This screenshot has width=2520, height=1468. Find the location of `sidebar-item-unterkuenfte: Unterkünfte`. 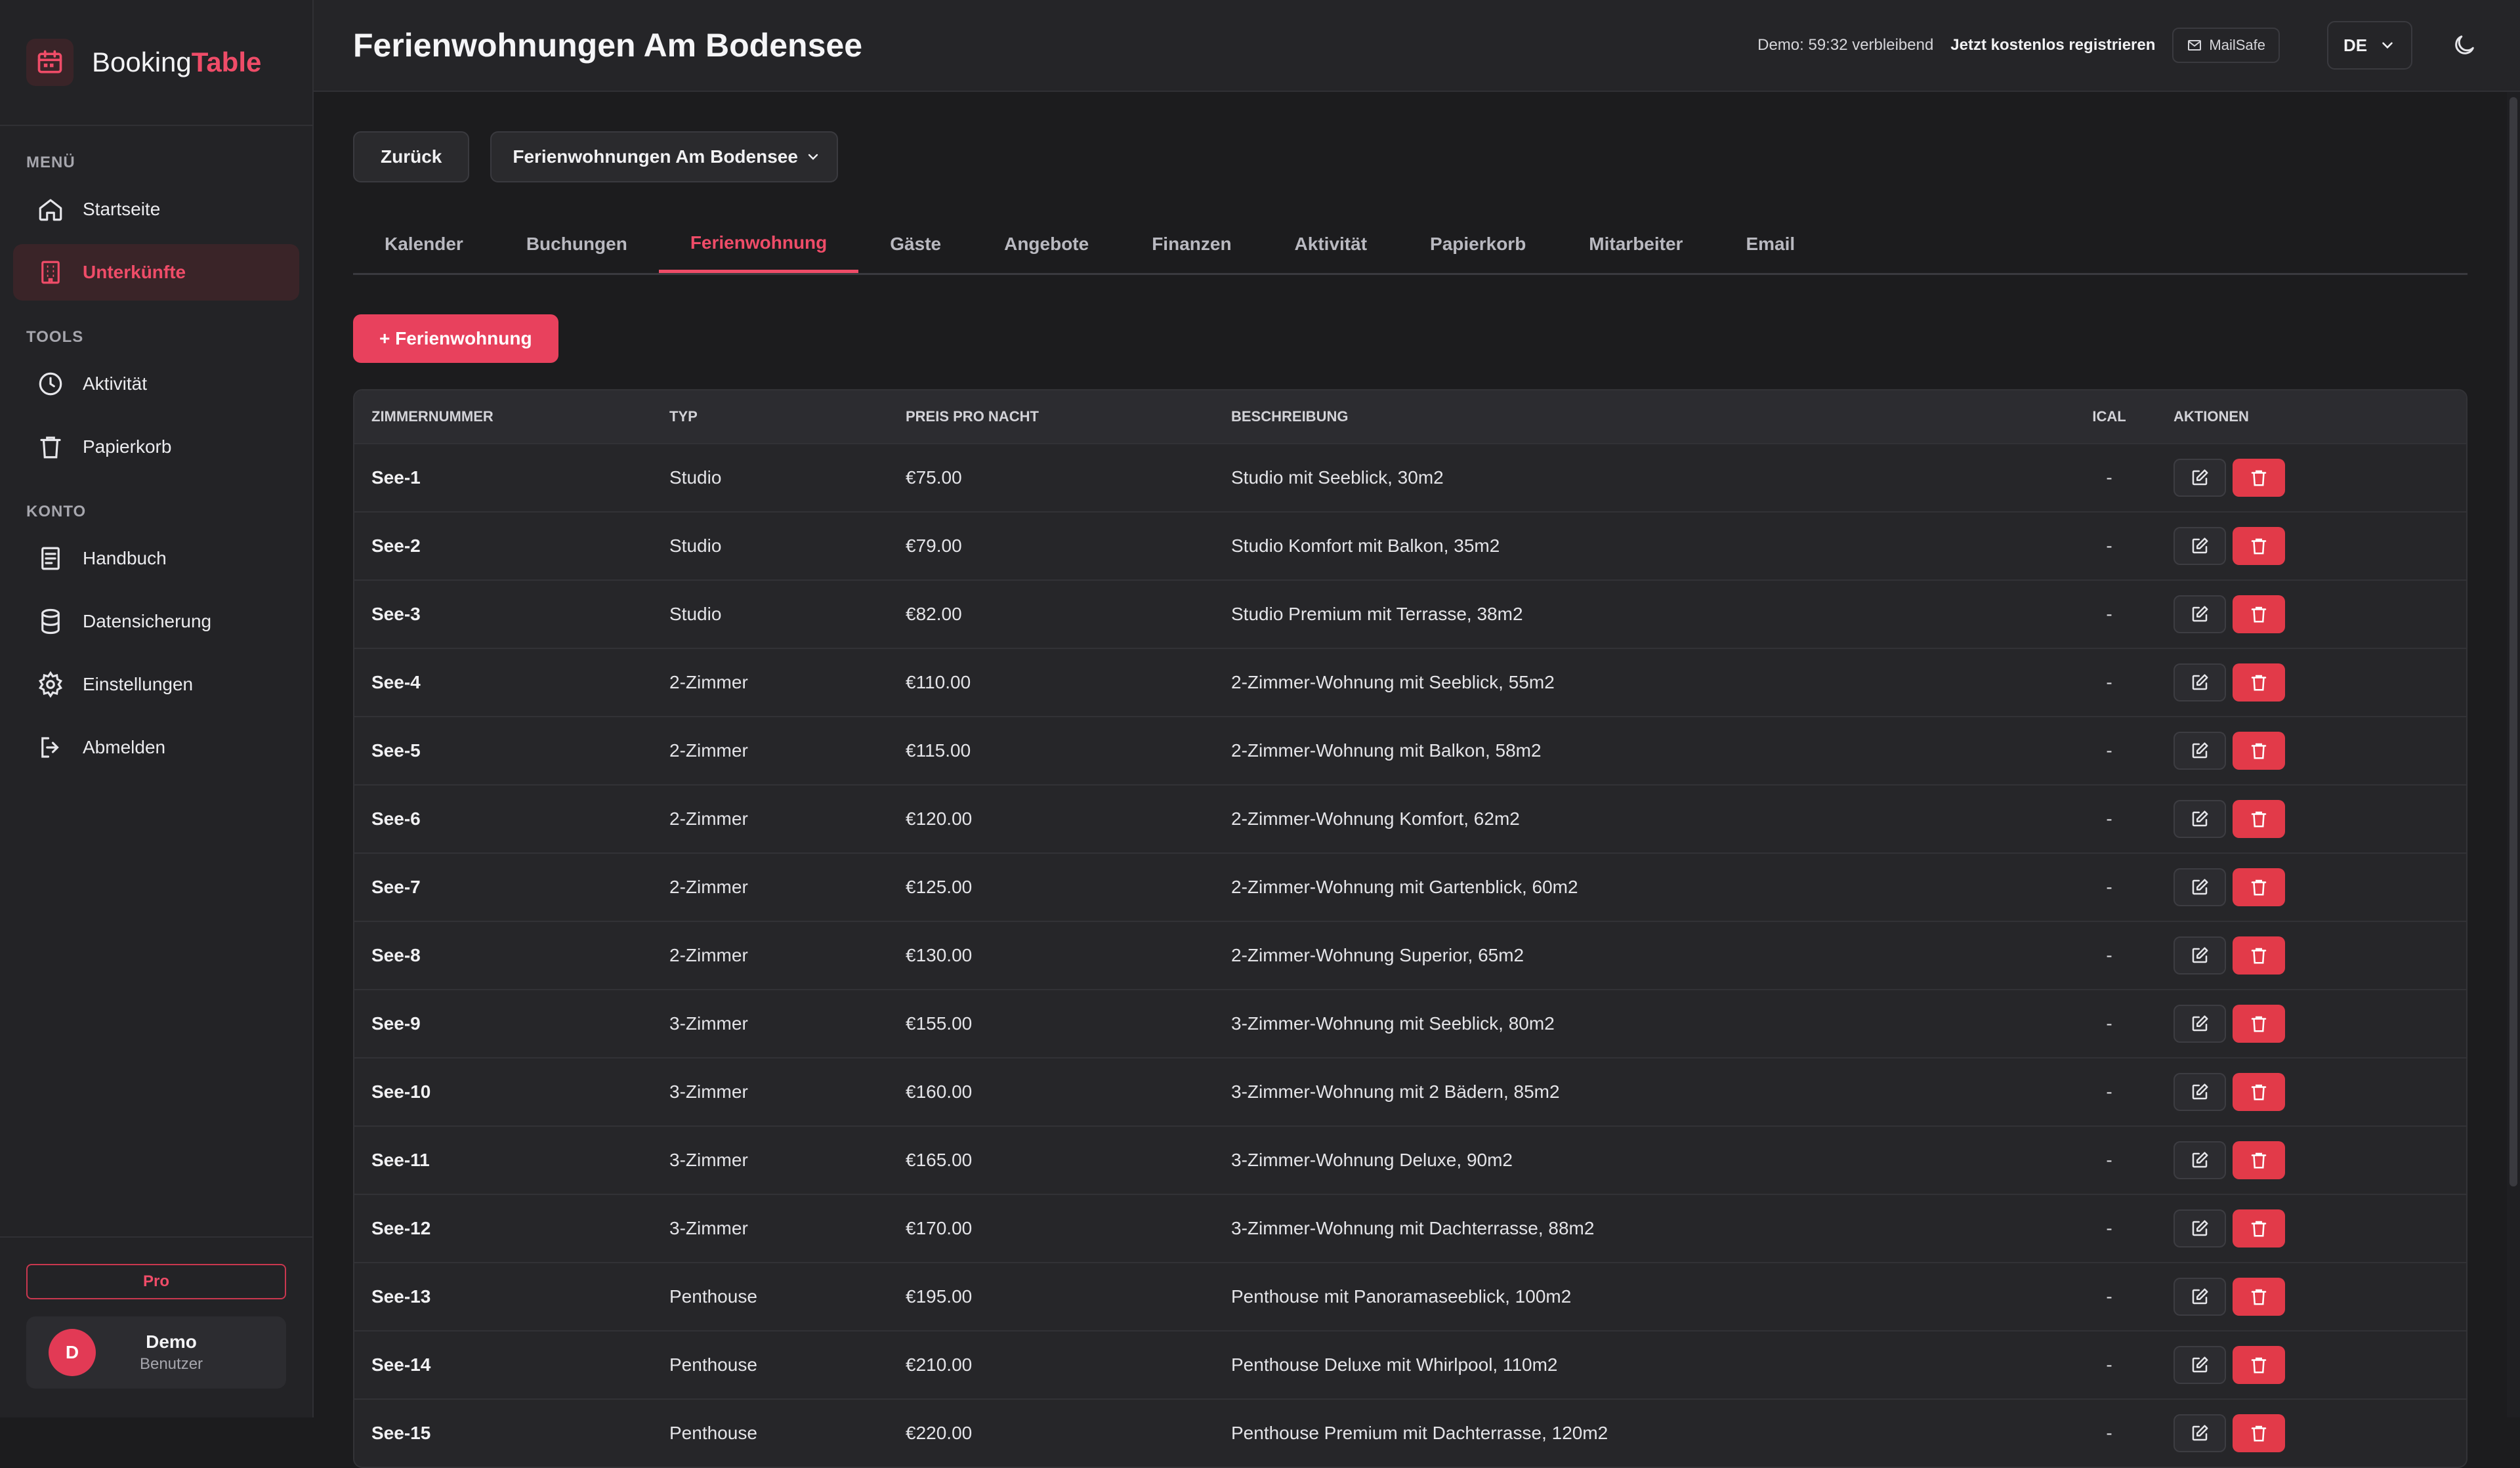

sidebar-item-unterkuenfte: Unterkünfte is located at coordinates (156, 272).